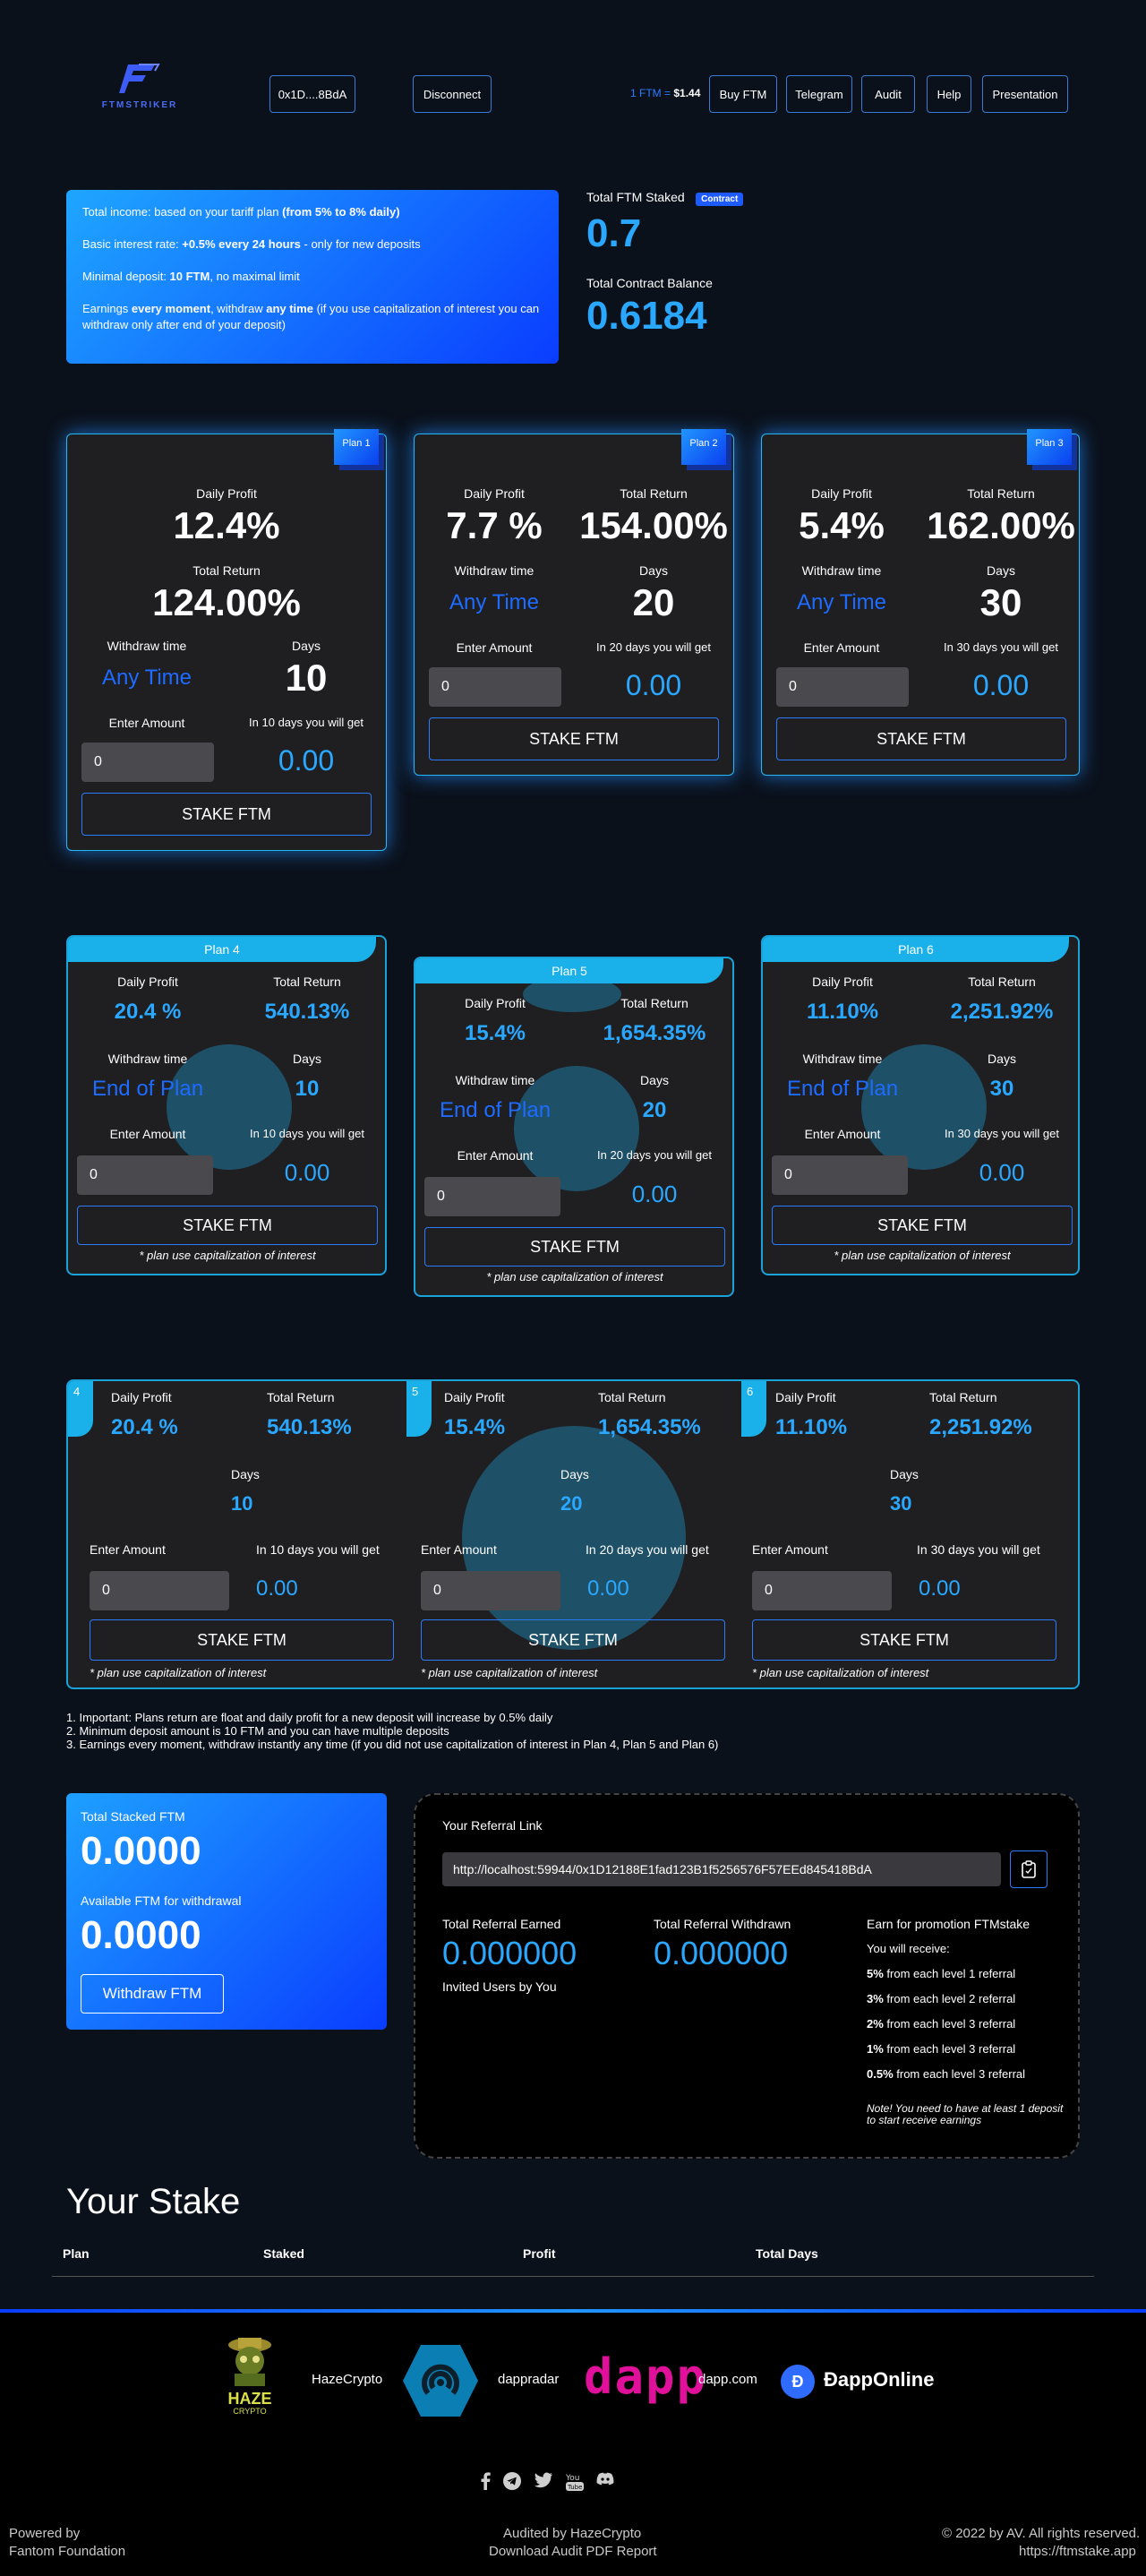  What do you see at coordinates (452, 94) in the screenshot?
I see `disconnect-button: Disconnect` at bounding box center [452, 94].